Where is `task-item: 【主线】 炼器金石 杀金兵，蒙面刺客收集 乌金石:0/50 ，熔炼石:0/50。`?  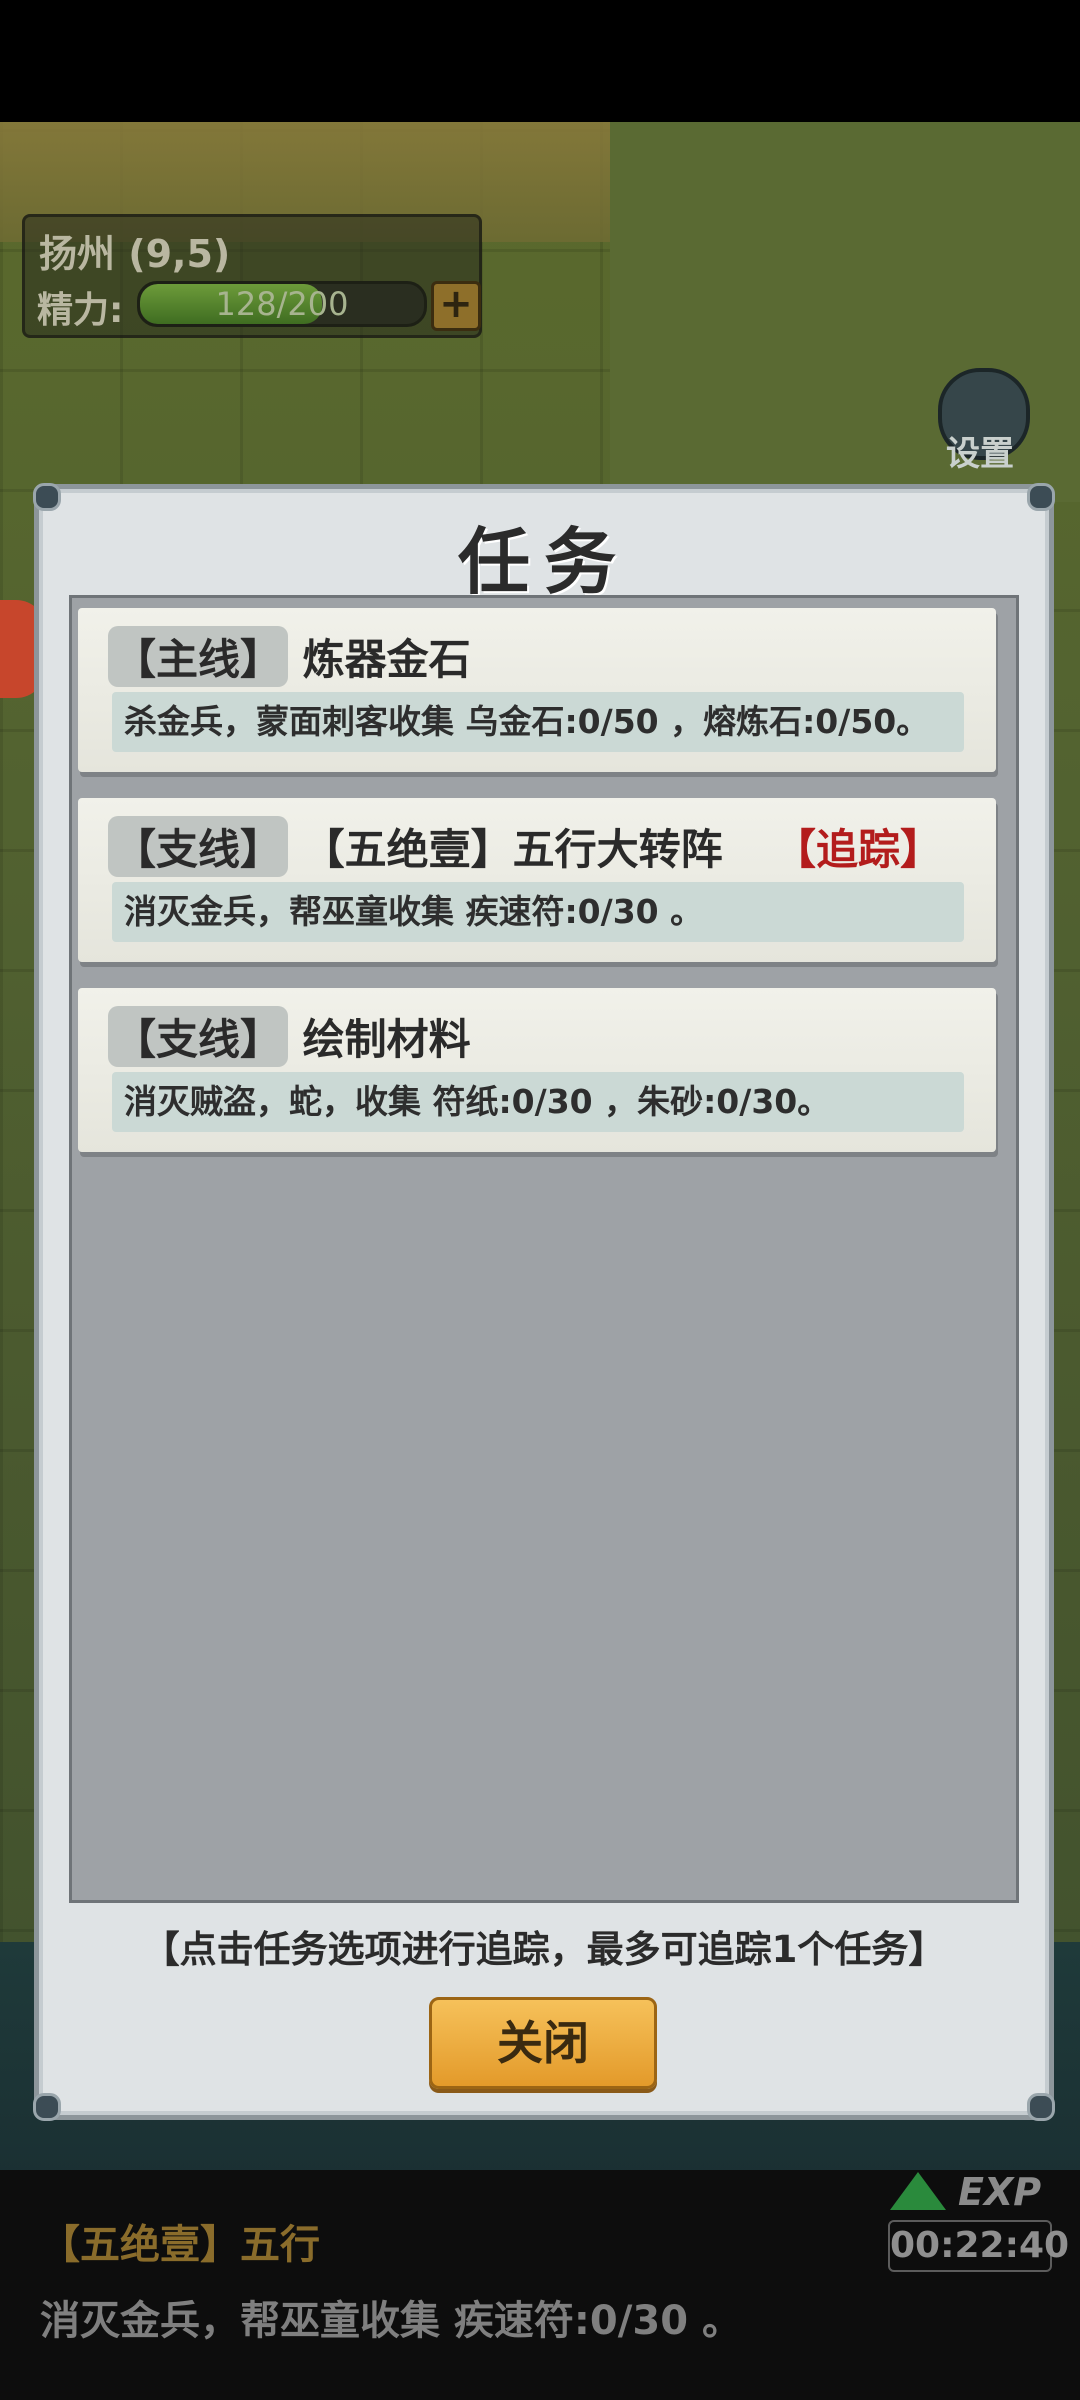
task-item: 【主线】 炼器金石 杀金兵，蒙面刺客收集 乌金石:0/50 ，熔炼石:0/50。 is located at coordinates (537, 690).